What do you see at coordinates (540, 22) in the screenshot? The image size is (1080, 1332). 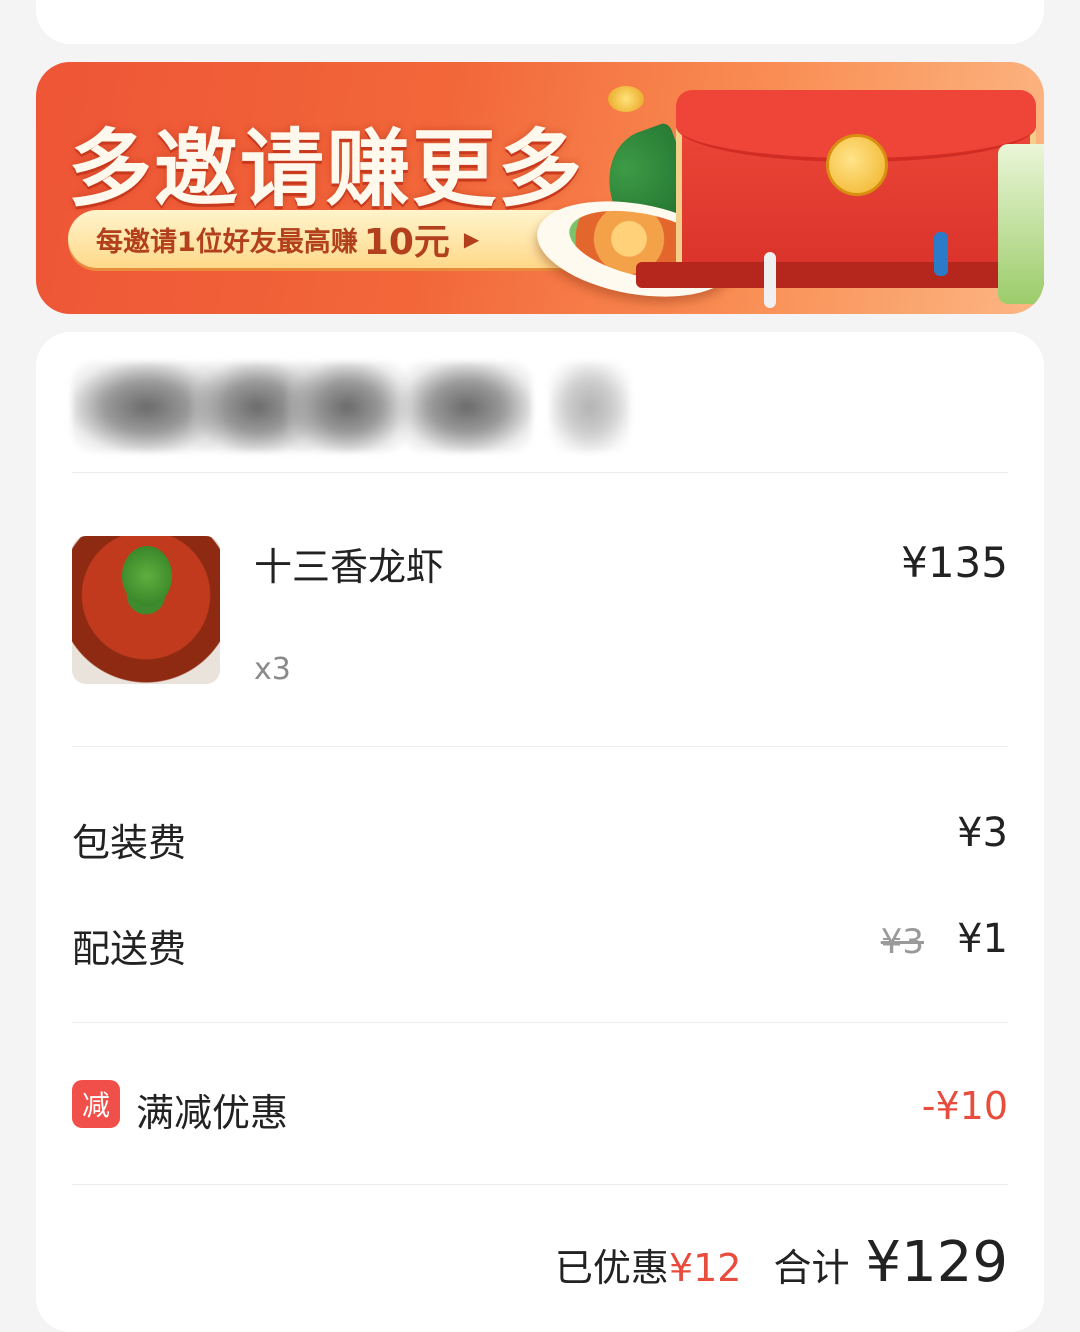 I see `top-card` at bounding box center [540, 22].